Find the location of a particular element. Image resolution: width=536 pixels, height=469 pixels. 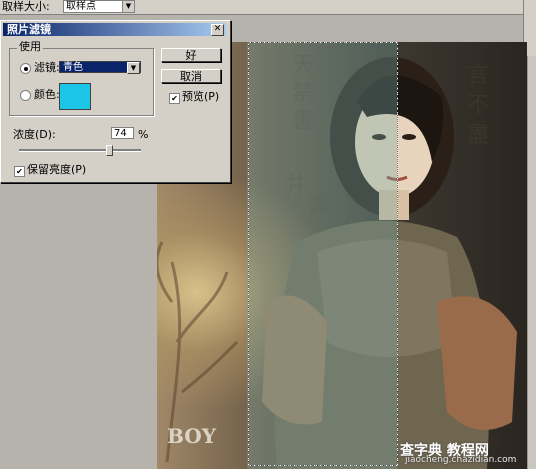

color-swatch is located at coordinates (75, 96).